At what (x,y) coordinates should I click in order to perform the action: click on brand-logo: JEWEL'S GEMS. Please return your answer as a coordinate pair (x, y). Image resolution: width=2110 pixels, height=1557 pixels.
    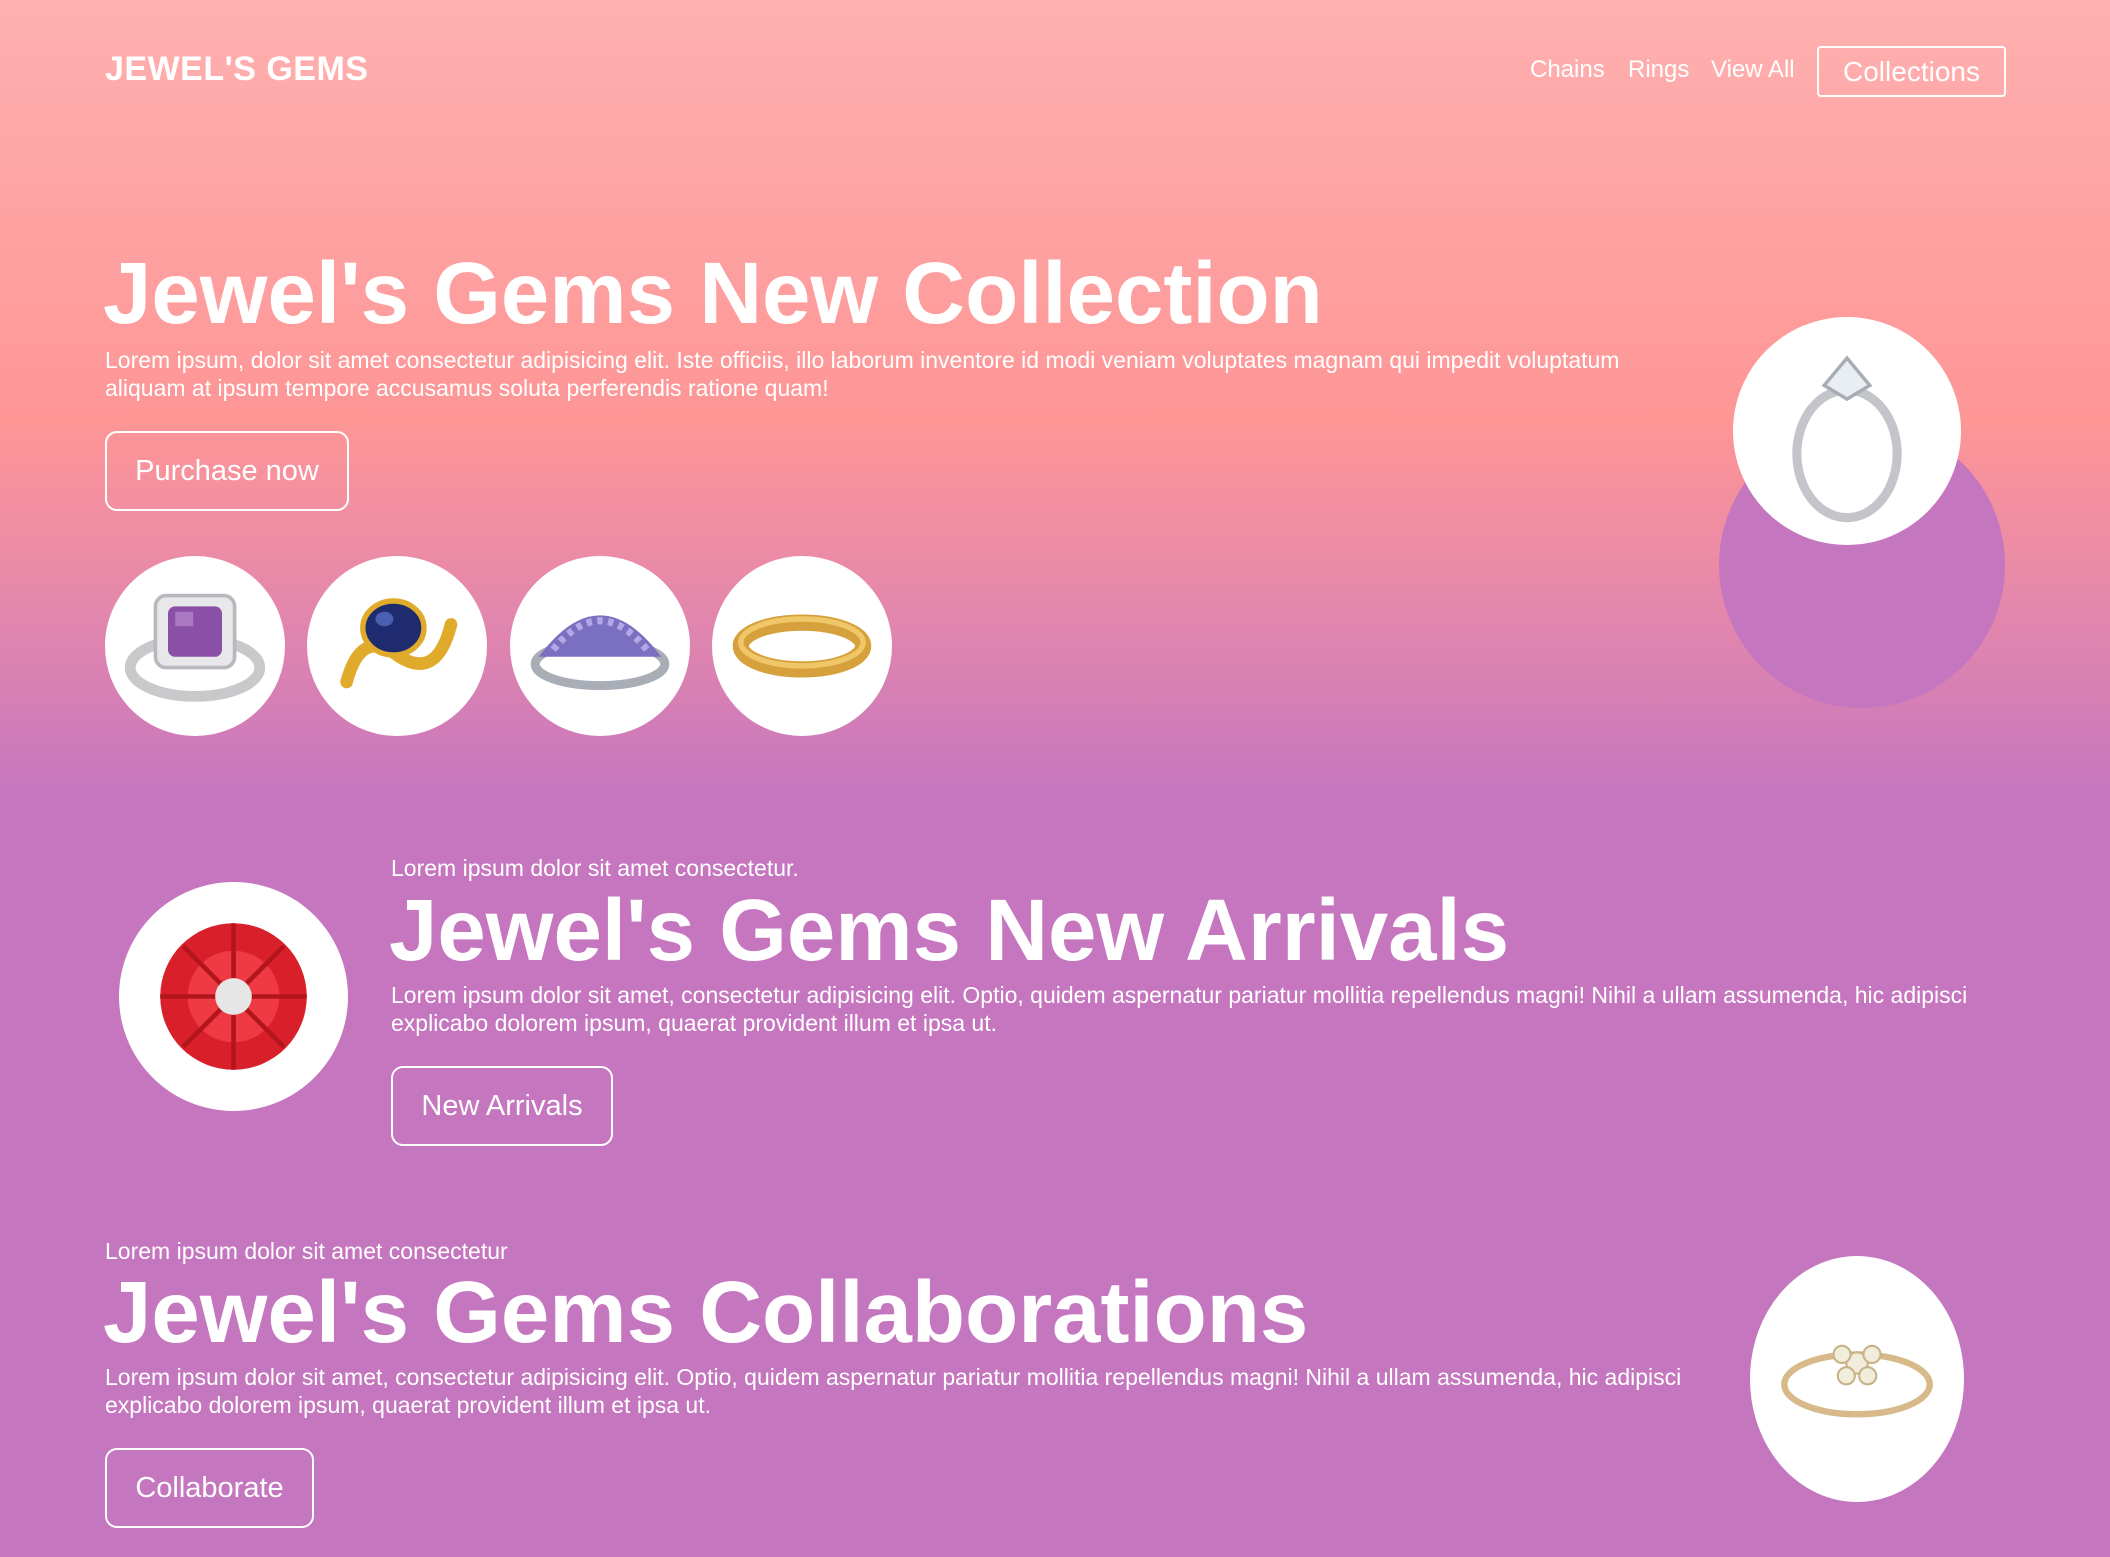
    Looking at the image, I should click on (236, 69).